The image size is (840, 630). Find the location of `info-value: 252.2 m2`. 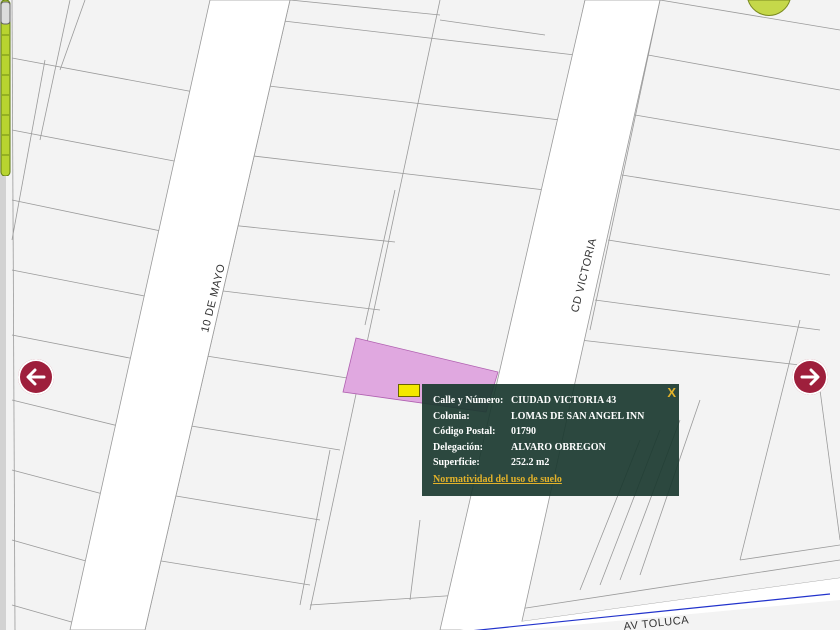

info-value: 252.2 m2 is located at coordinates (530, 462).